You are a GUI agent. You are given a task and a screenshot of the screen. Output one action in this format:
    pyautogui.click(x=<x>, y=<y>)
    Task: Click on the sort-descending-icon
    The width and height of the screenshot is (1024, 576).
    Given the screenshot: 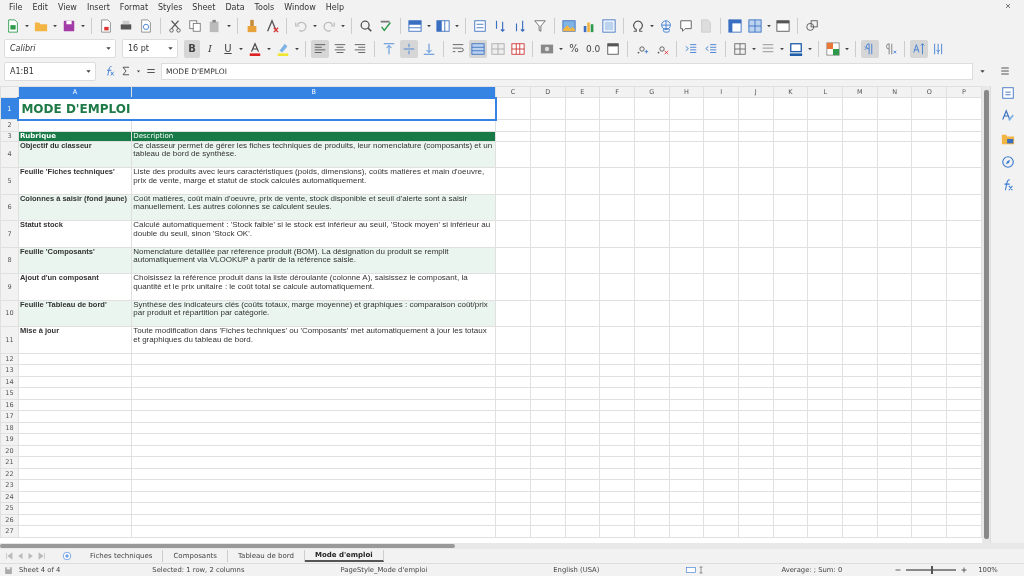 What is the action you would take?
    pyautogui.click(x=520, y=25)
    